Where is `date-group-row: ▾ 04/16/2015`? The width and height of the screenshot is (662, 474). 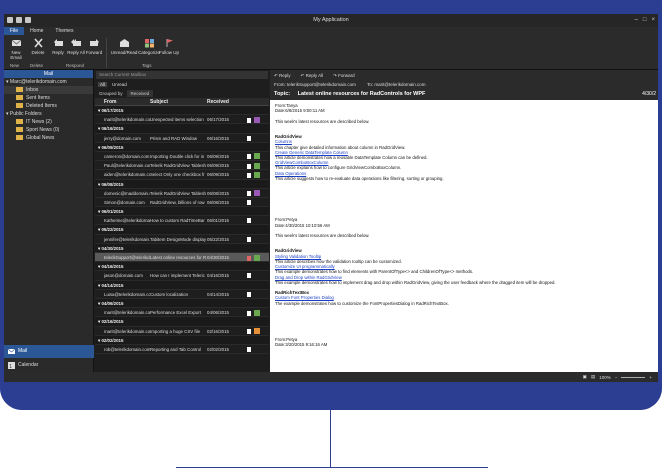 date-group-row: ▾ 04/16/2015 is located at coordinates (182, 267).